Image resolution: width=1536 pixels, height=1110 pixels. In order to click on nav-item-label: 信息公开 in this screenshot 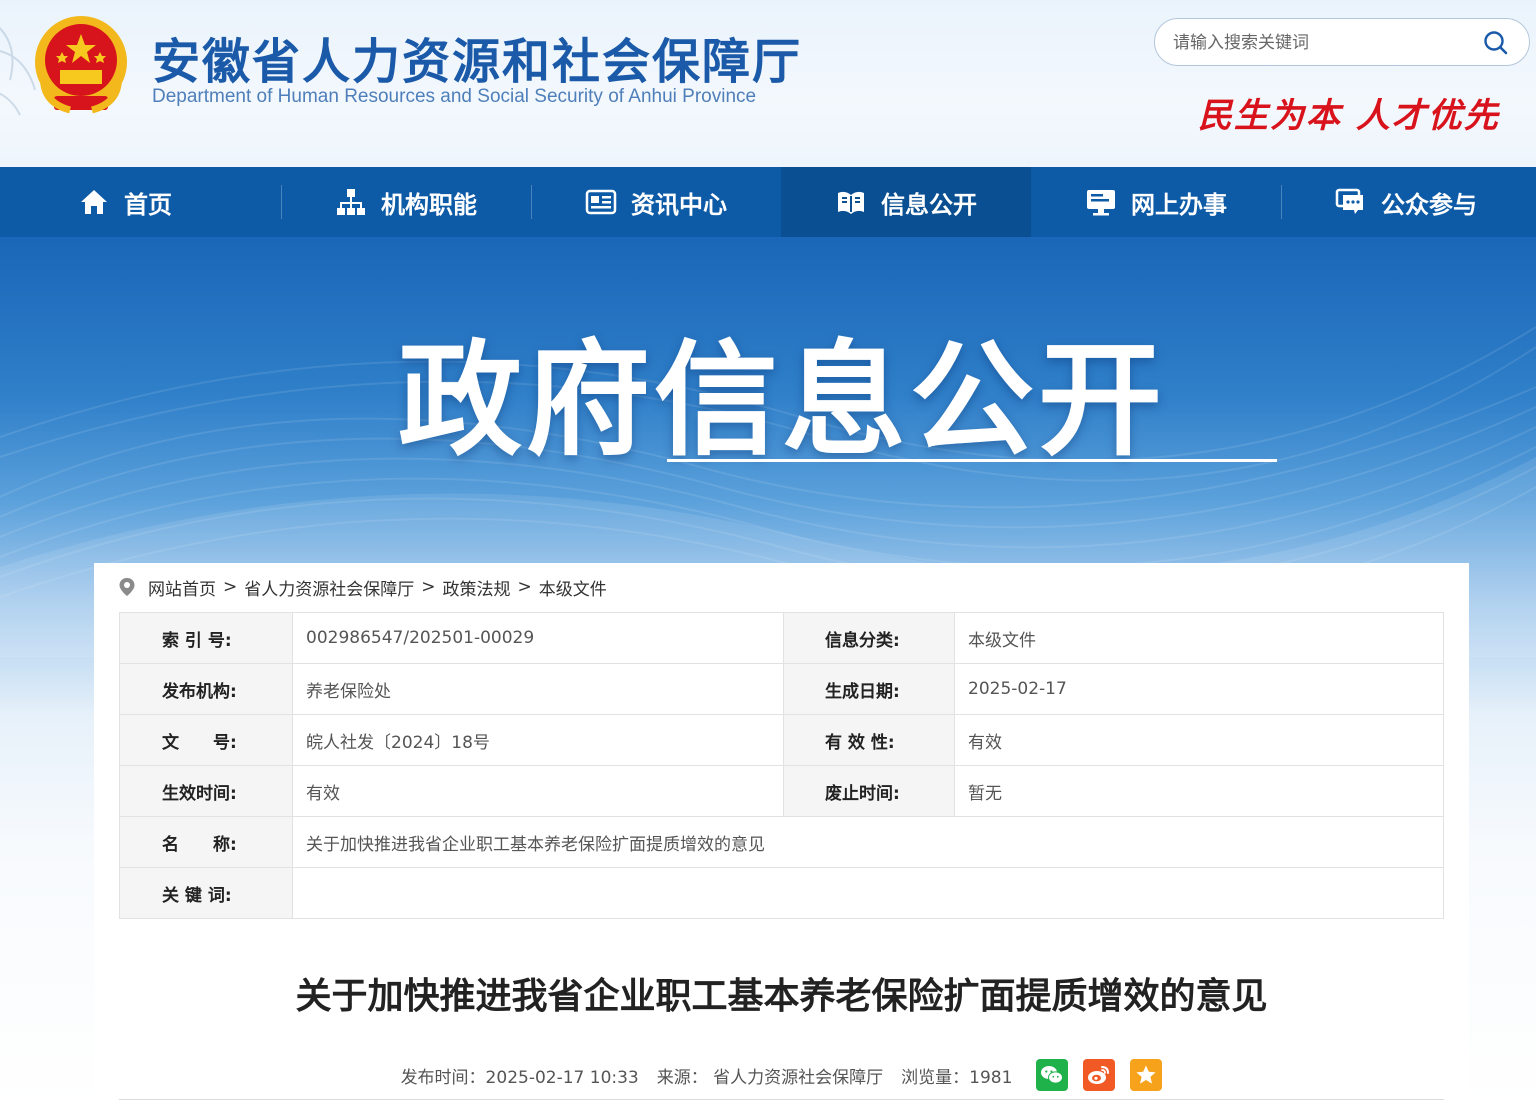, I will do `click(929, 204)`.